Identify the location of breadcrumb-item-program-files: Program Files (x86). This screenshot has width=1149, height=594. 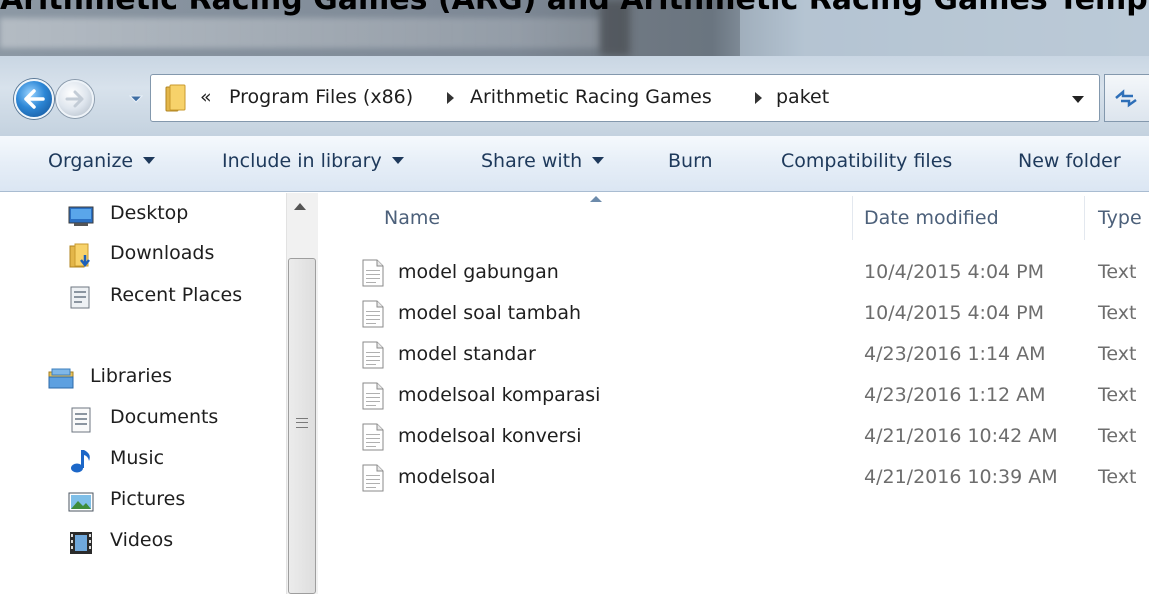
(321, 97).